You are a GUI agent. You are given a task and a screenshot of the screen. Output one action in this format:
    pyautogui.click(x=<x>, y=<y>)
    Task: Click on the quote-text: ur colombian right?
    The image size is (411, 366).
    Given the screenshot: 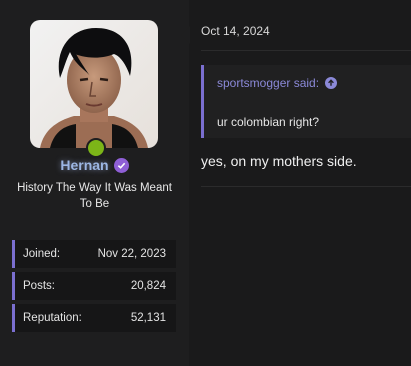 What is the action you would take?
    pyautogui.click(x=268, y=122)
    